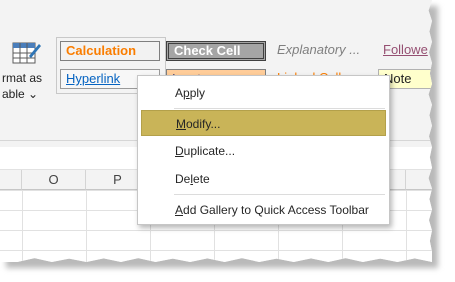 The height and width of the screenshot is (282, 455). Describe the element at coordinates (183, 179) in the screenshot. I see `menu-item-delete-text: De` at that location.